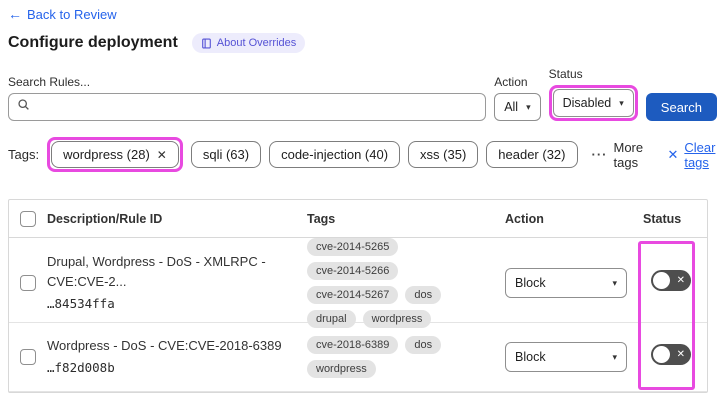 This screenshot has height=406, width=725. I want to click on rule-tag-pill: drupal, so click(331, 319).